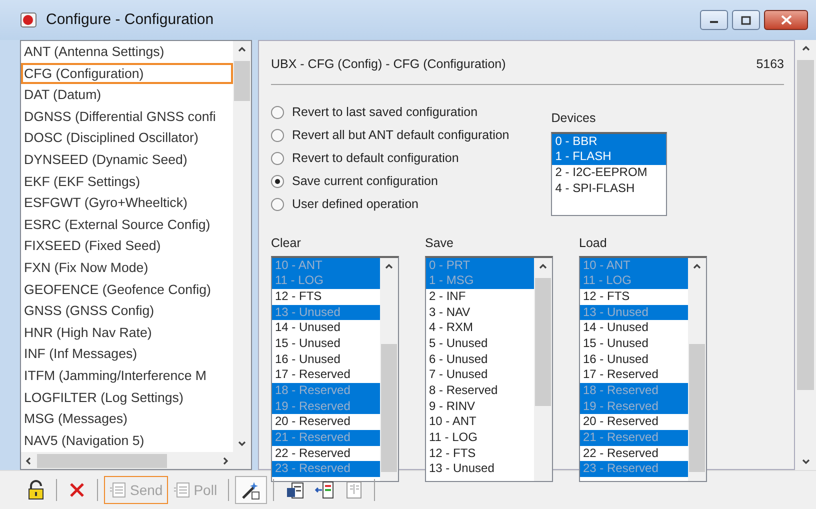  Describe the element at coordinates (390, 181) in the screenshot. I see `radio-option: Save current configuration` at that location.